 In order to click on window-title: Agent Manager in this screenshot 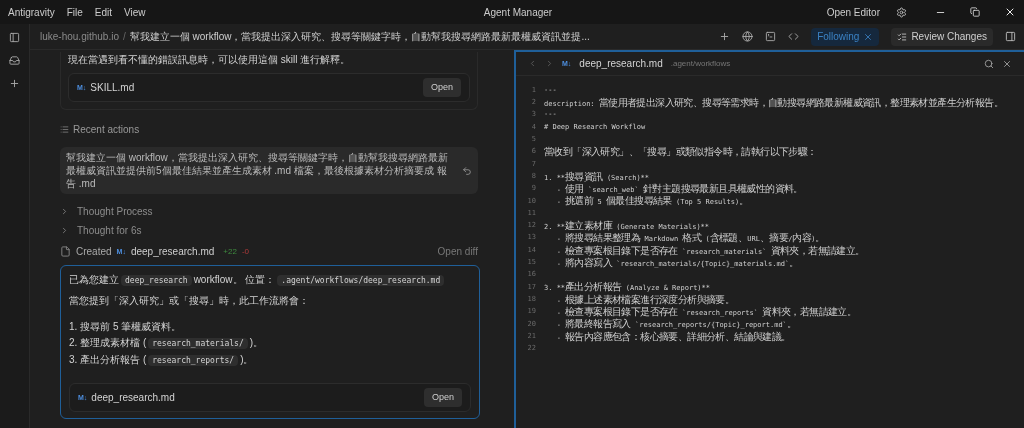, I will do `click(518, 12)`.